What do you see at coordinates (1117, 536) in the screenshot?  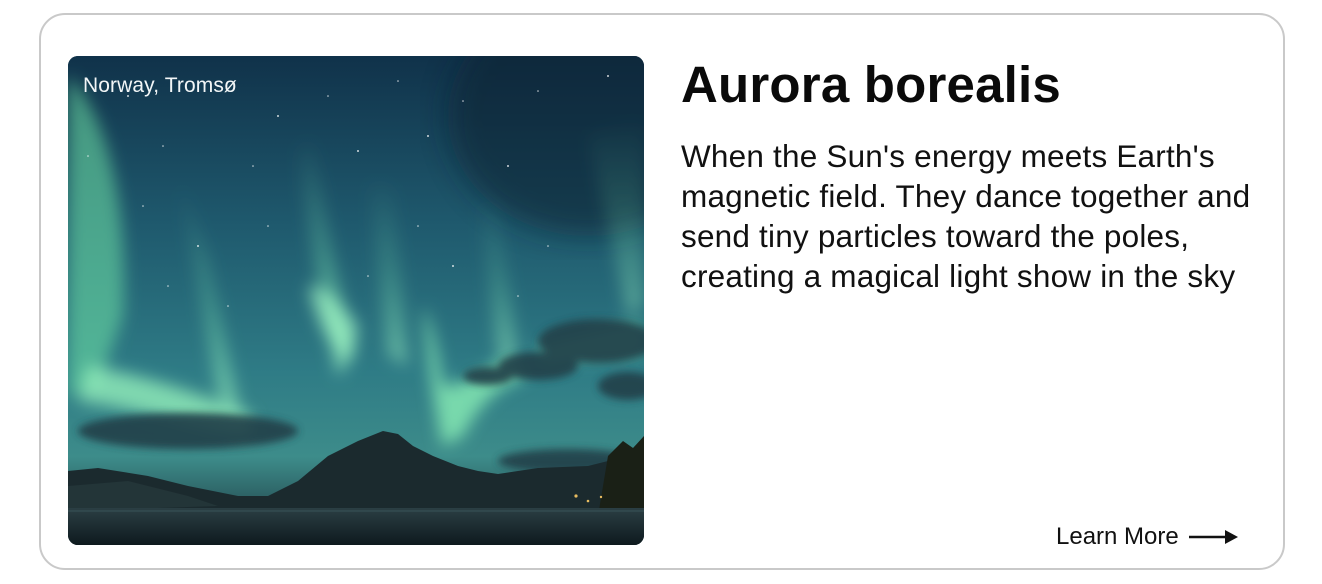 I see `learn-more-label: Learn More` at bounding box center [1117, 536].